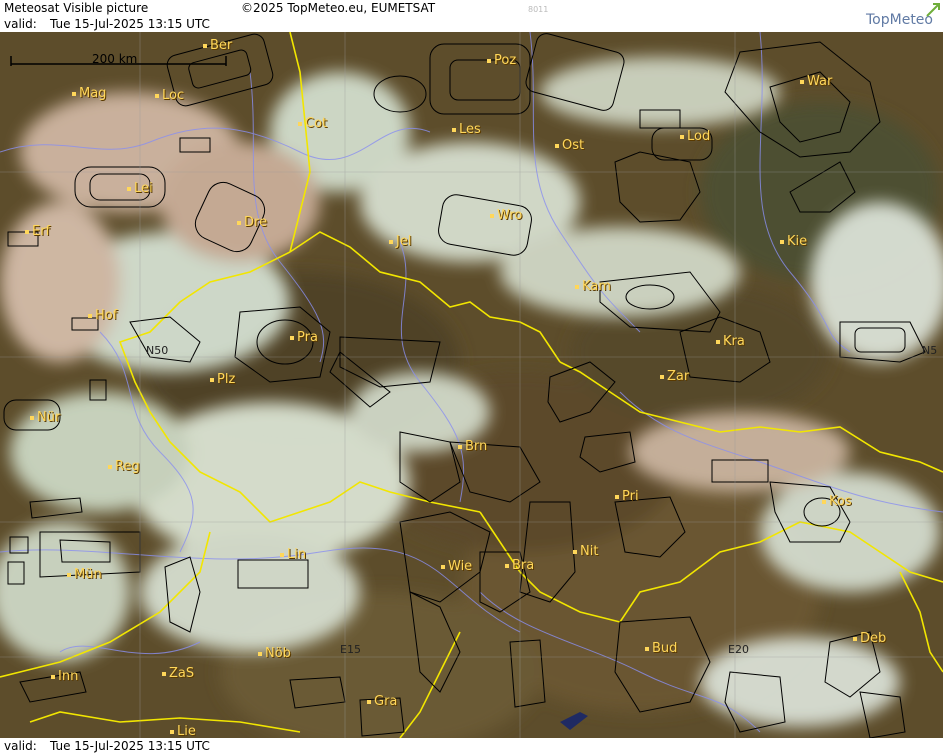 The height and width of the screenshot is (754, 943). Describe the element at coordinates (20, 24) in the screenshot. I see `valid-prefix: valid:` at that location.